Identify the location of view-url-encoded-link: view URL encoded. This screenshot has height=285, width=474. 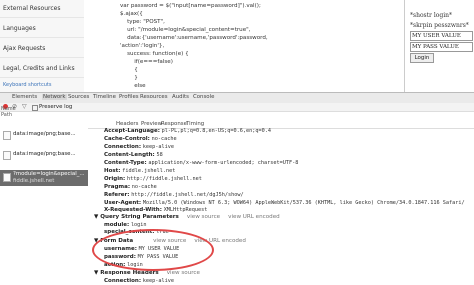
(254, 217).